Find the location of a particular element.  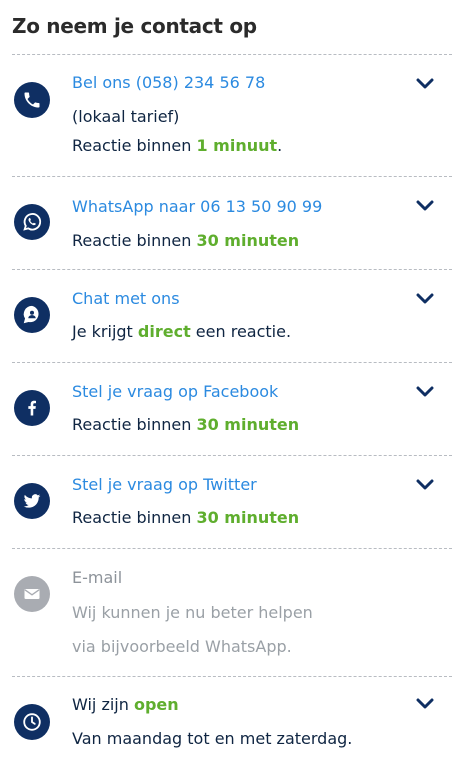

whatsapp-link: WhatsApp naar 06 13 50 90 99 is located at coordinates (197, 206).